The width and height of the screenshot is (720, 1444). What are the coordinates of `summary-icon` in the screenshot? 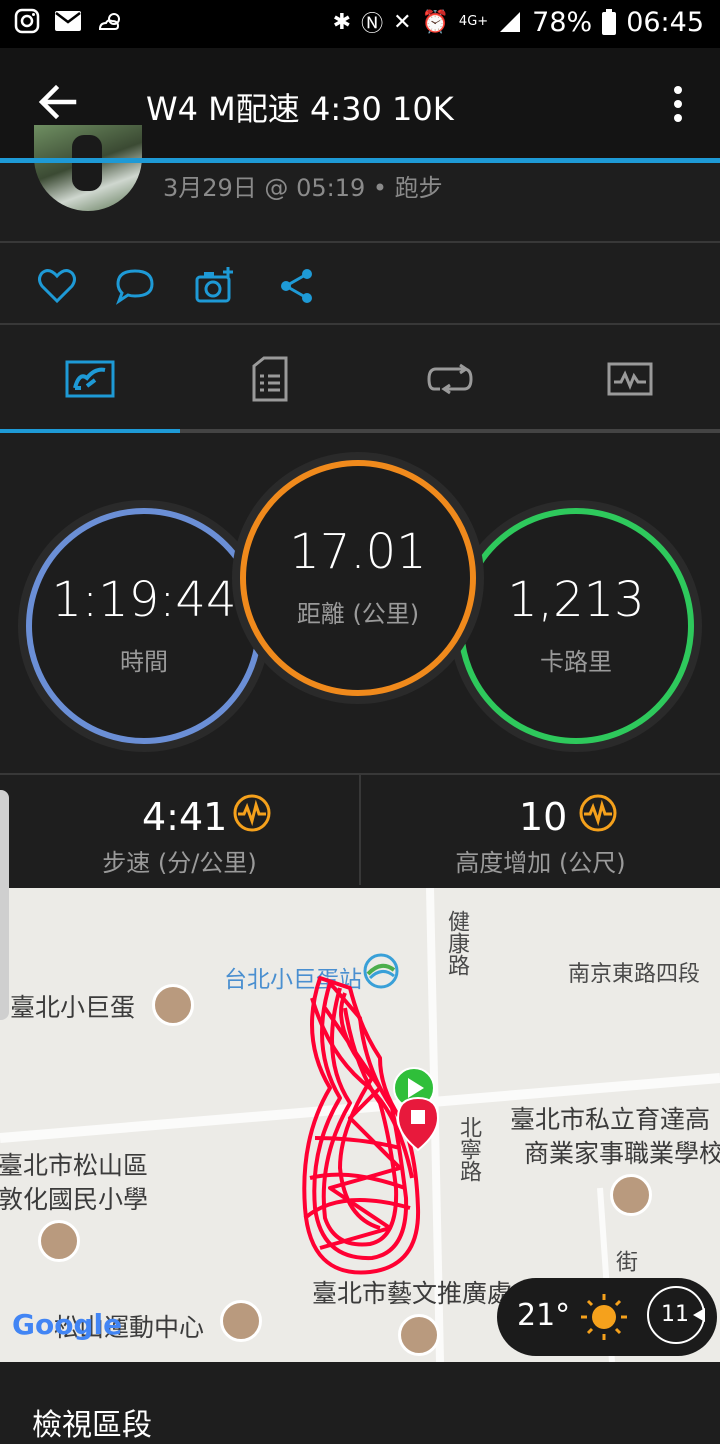 It's located at (90, 379).